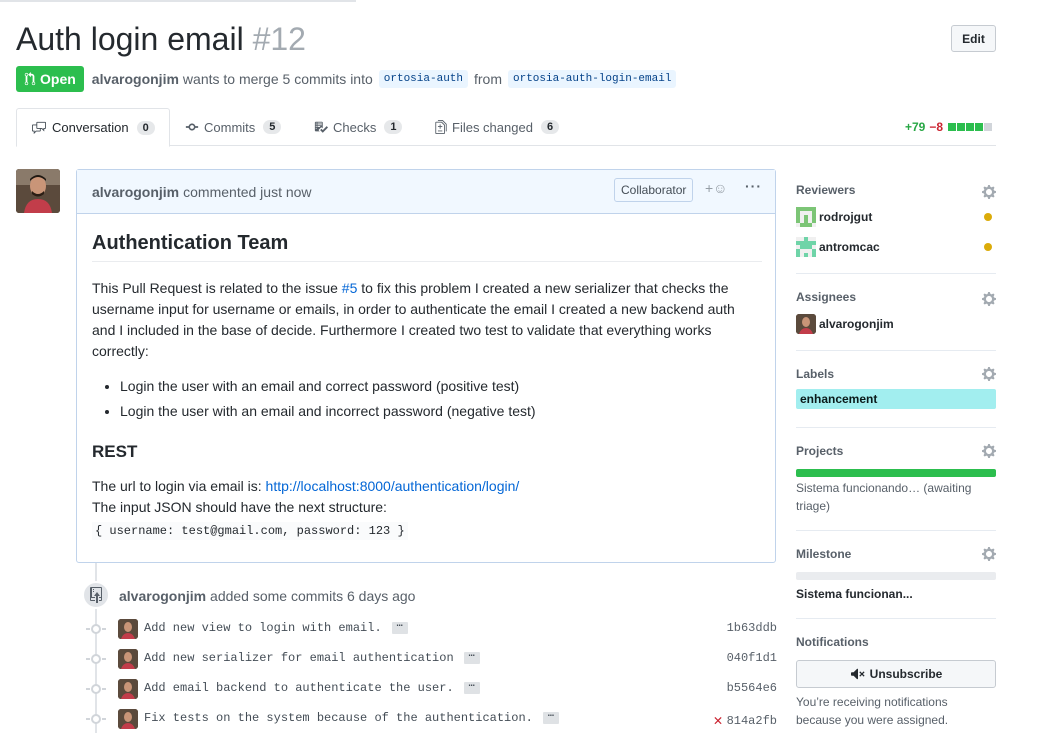  What do you see at coordinates (145, 127) in the screenshot?
I see `tab-counter: 0` at bounding box center [145, 127].